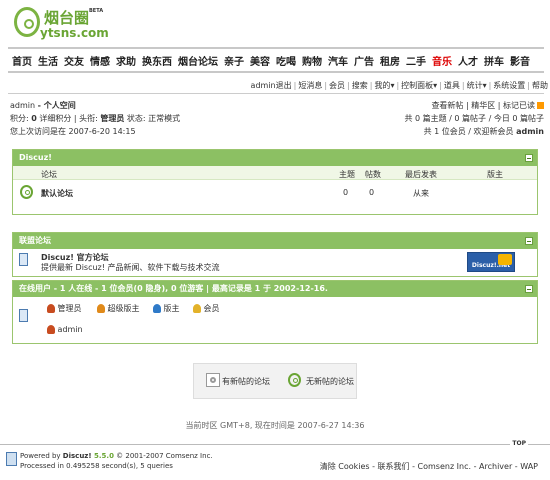  What do you see at coordinates (35, 157) in the screenshot?
I see `category-title: Discuz!` at bounding box center [35, 157].